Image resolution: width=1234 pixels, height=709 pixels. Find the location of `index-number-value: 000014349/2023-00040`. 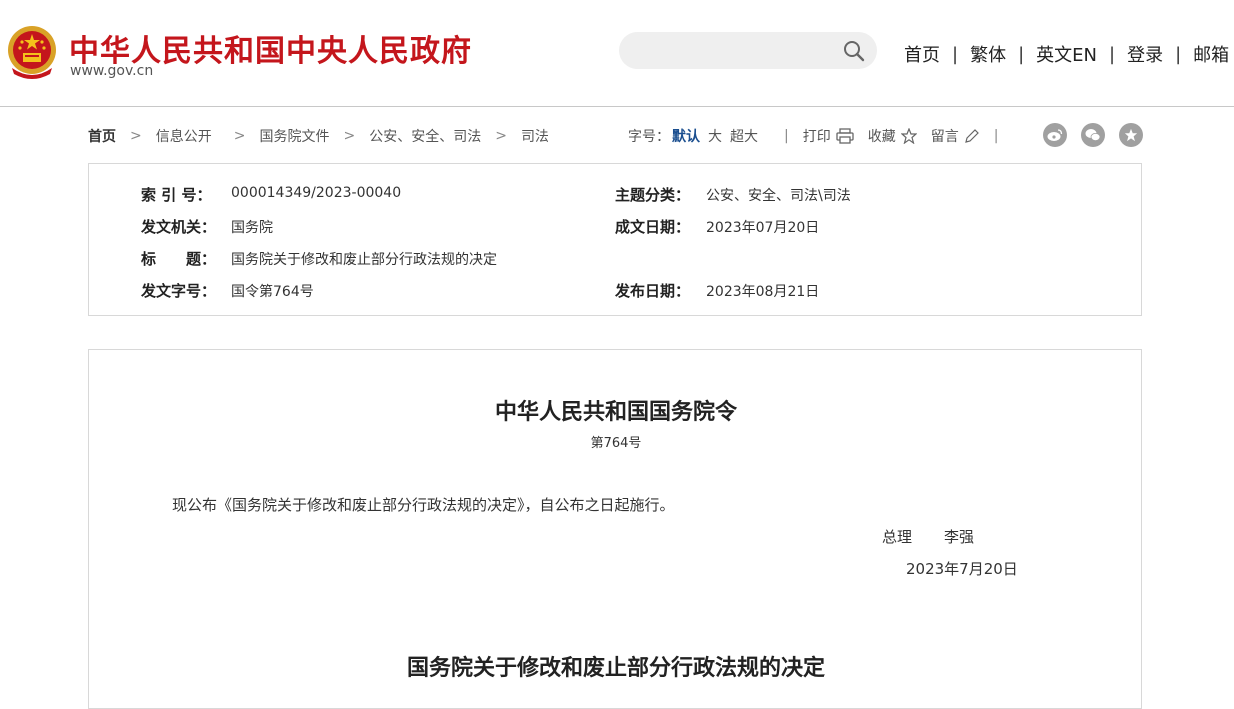

index-number-value: 000014349/2023-00040 is located at coordinates (316, 193).